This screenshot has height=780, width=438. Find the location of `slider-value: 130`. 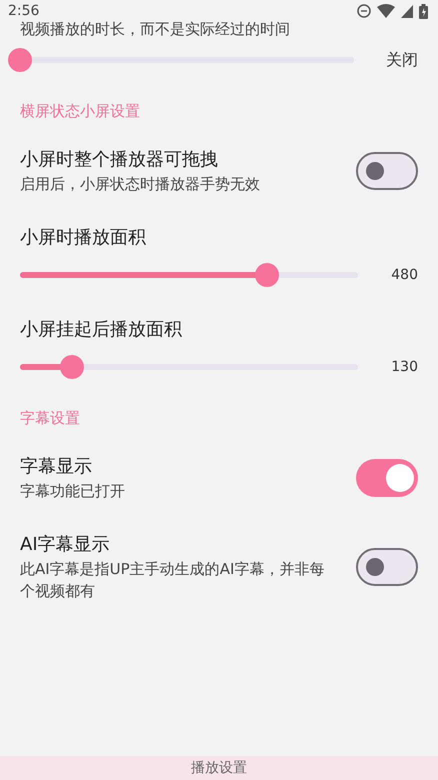

slider-value: 130 is located at coordinates (404, 367).